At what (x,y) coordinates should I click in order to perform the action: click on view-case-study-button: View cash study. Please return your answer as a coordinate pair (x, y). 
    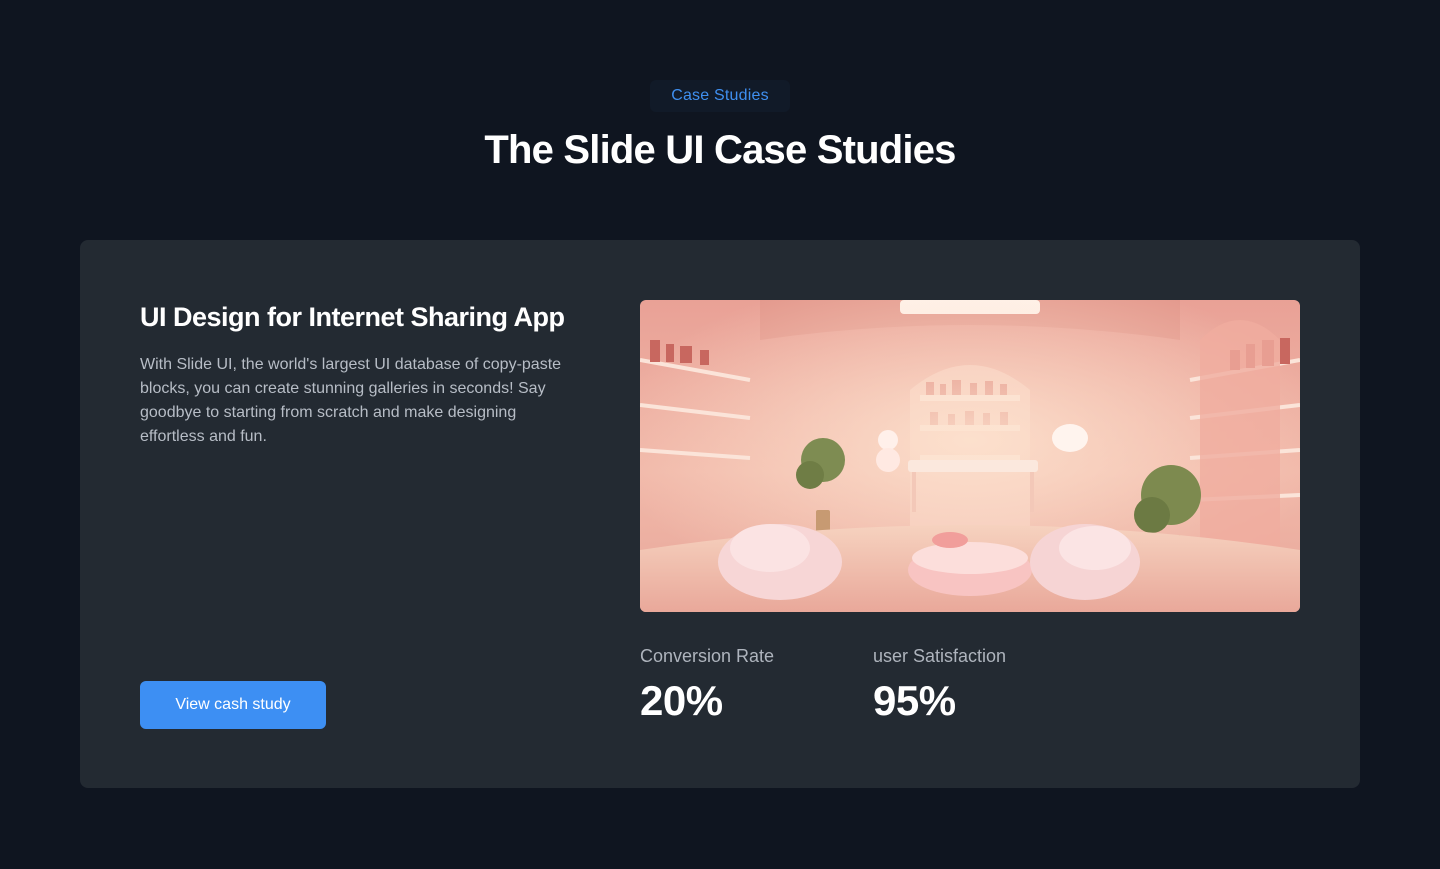
    Looking at the image, I should click on (233, 705).